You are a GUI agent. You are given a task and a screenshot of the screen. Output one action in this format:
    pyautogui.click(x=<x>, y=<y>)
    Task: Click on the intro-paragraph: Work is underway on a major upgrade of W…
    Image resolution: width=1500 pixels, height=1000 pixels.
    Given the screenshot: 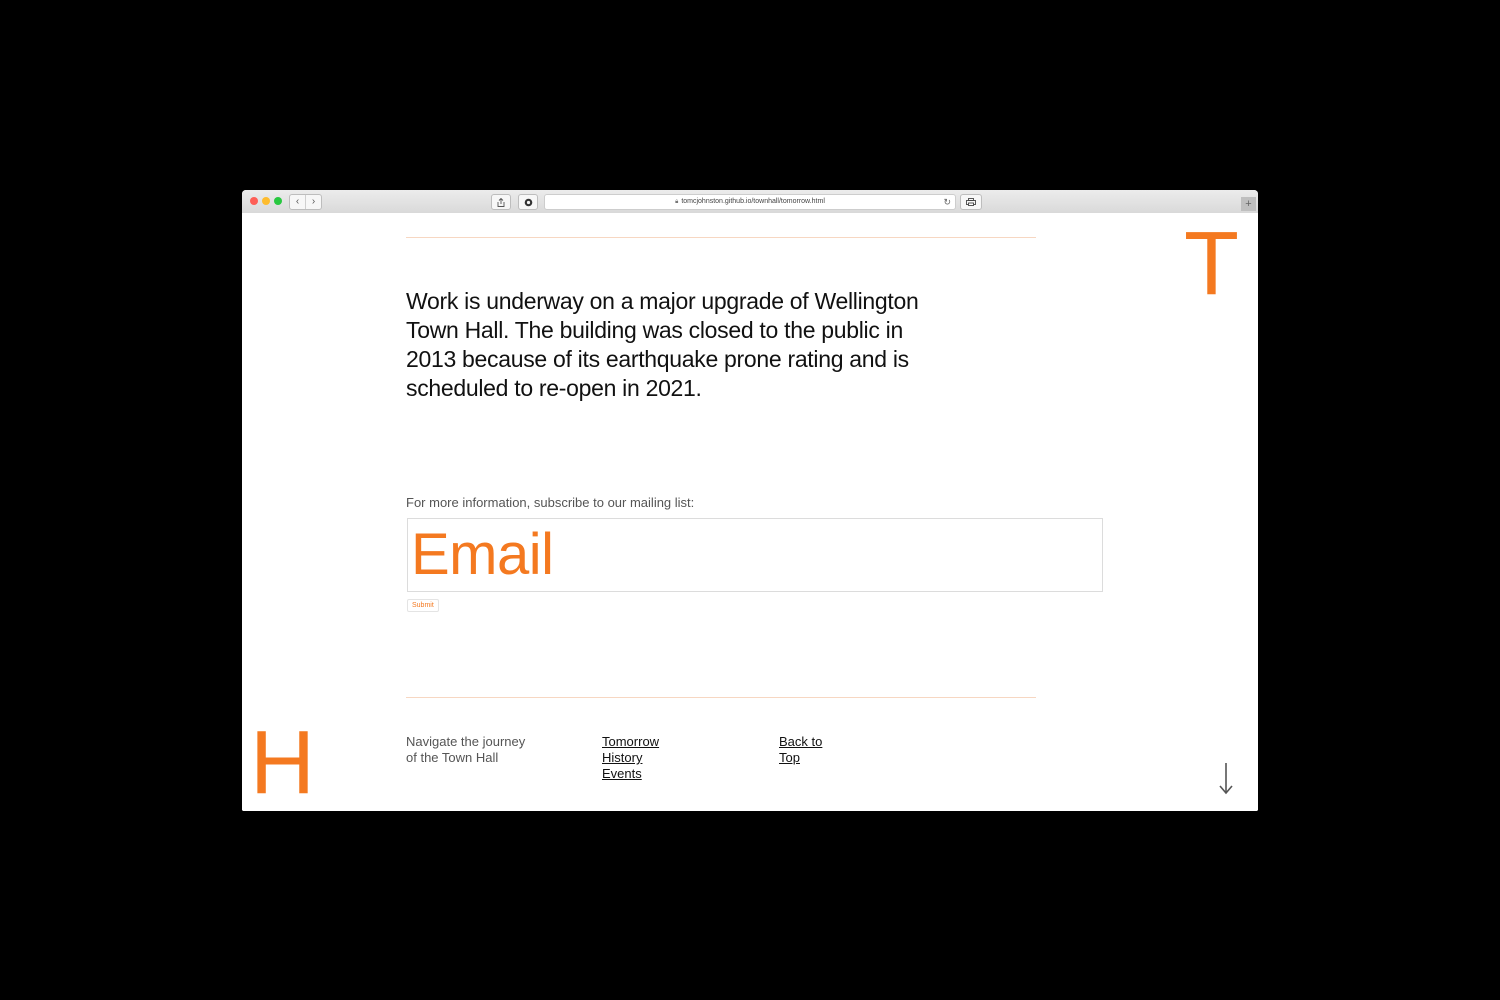 What is the action you would take?
    pyautogui.click(x=662, y=344)
    